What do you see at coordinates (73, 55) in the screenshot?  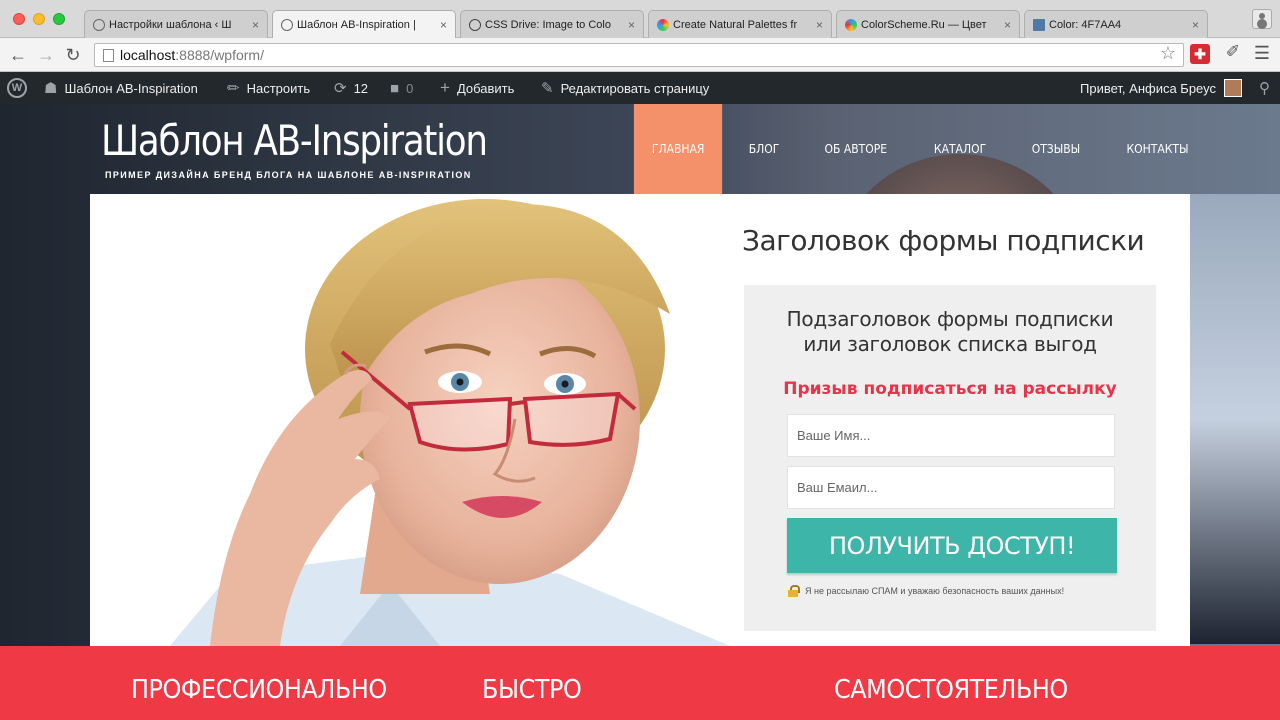 I see `reload-icon: ↻` at bounding box center [73, 55].